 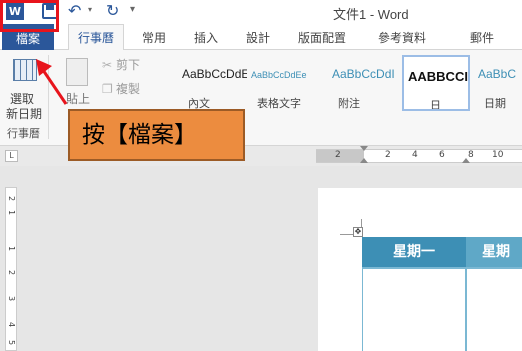 I want to click on arrow-line, so click(x=54, y=87).